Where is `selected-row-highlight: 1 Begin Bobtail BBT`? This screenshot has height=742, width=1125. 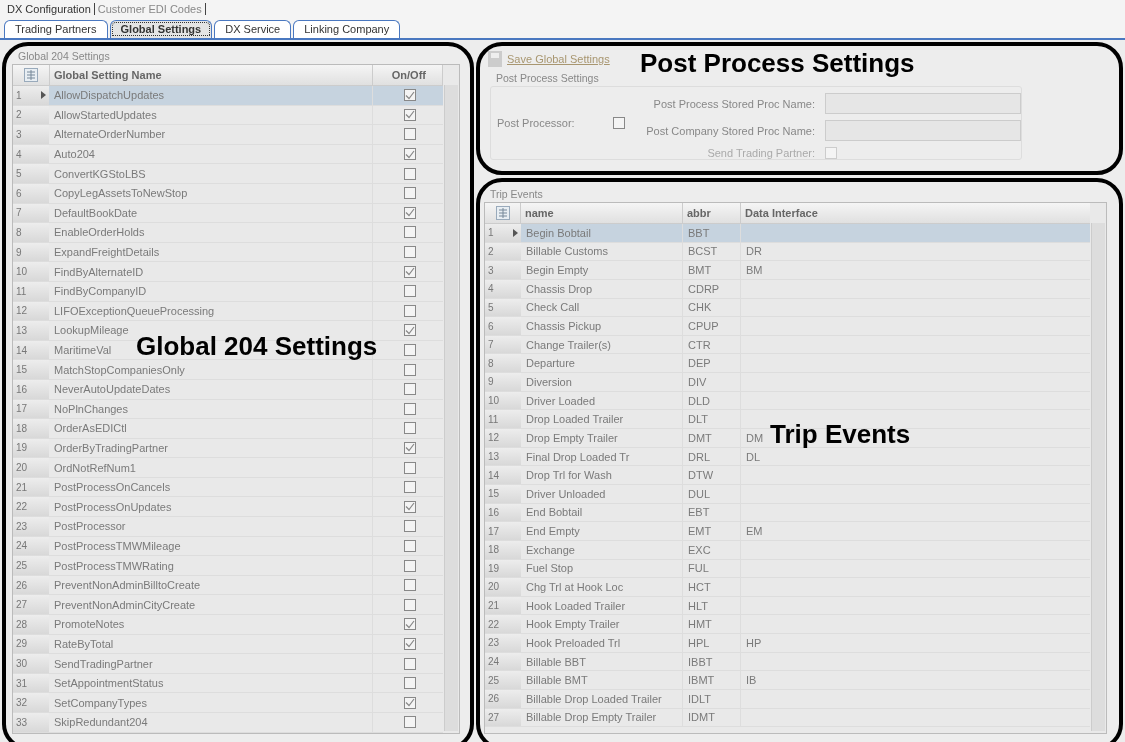
selected-row-highlight: 1 Begin Bobtail BBT is located at coordinates (787, 233).